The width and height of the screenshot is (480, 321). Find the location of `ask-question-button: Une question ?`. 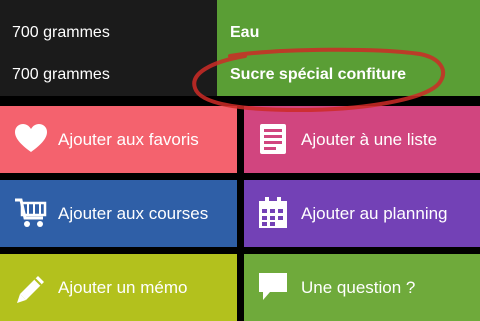

ask-question-button: Une question ? is located at coordinates (362, 287).